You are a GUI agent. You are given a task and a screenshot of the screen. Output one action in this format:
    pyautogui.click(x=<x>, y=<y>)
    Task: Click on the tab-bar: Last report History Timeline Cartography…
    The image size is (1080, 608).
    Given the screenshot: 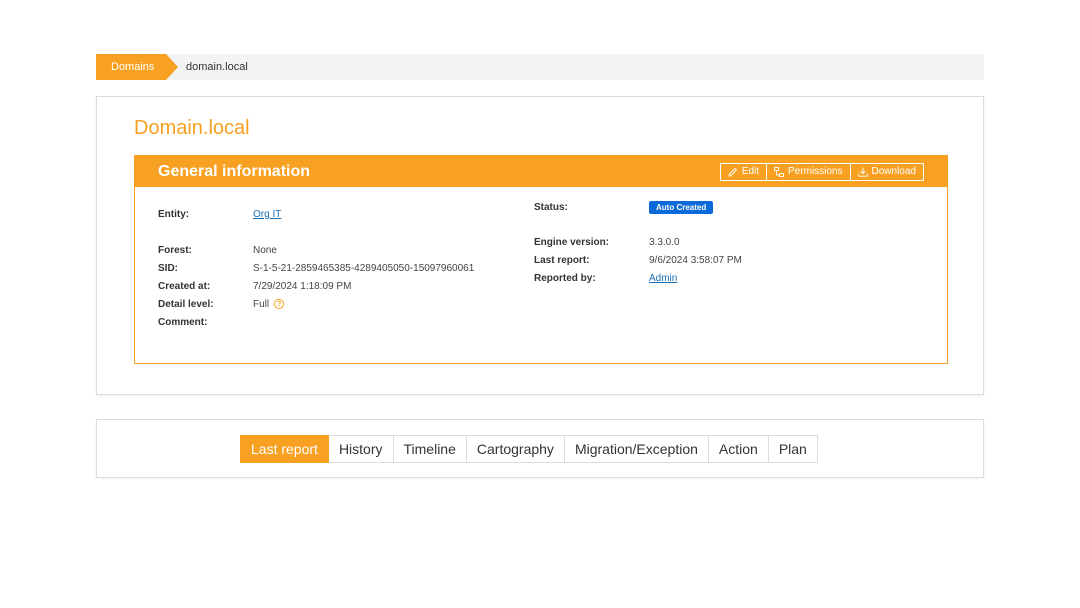 What is the action you would take?
    pyautogui.click(x=529, y=449)
    